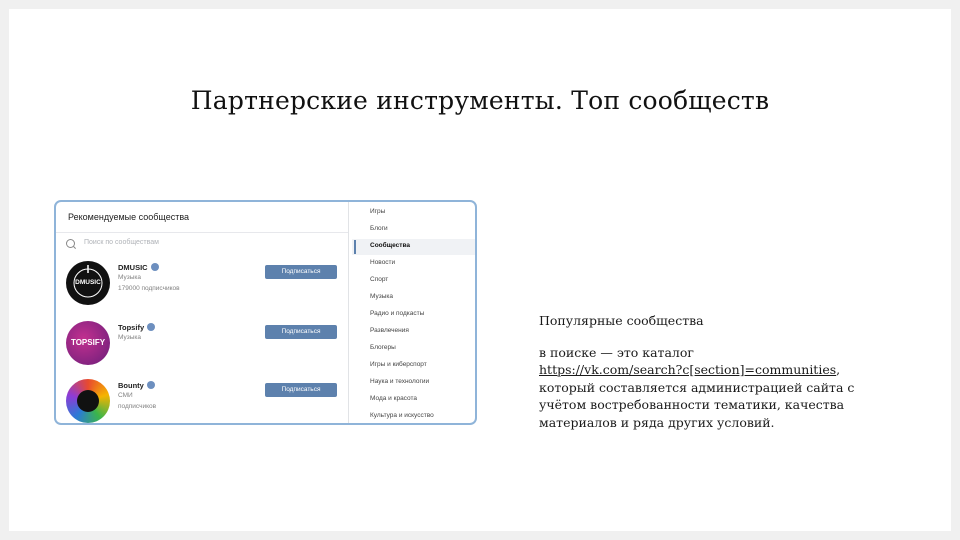 The height and width of the screenshot is (540, 960). What do you see at coordinates (381, 296) in the screenshot?
I see `menu-item: Музыка` at bounding box center [381, 296].